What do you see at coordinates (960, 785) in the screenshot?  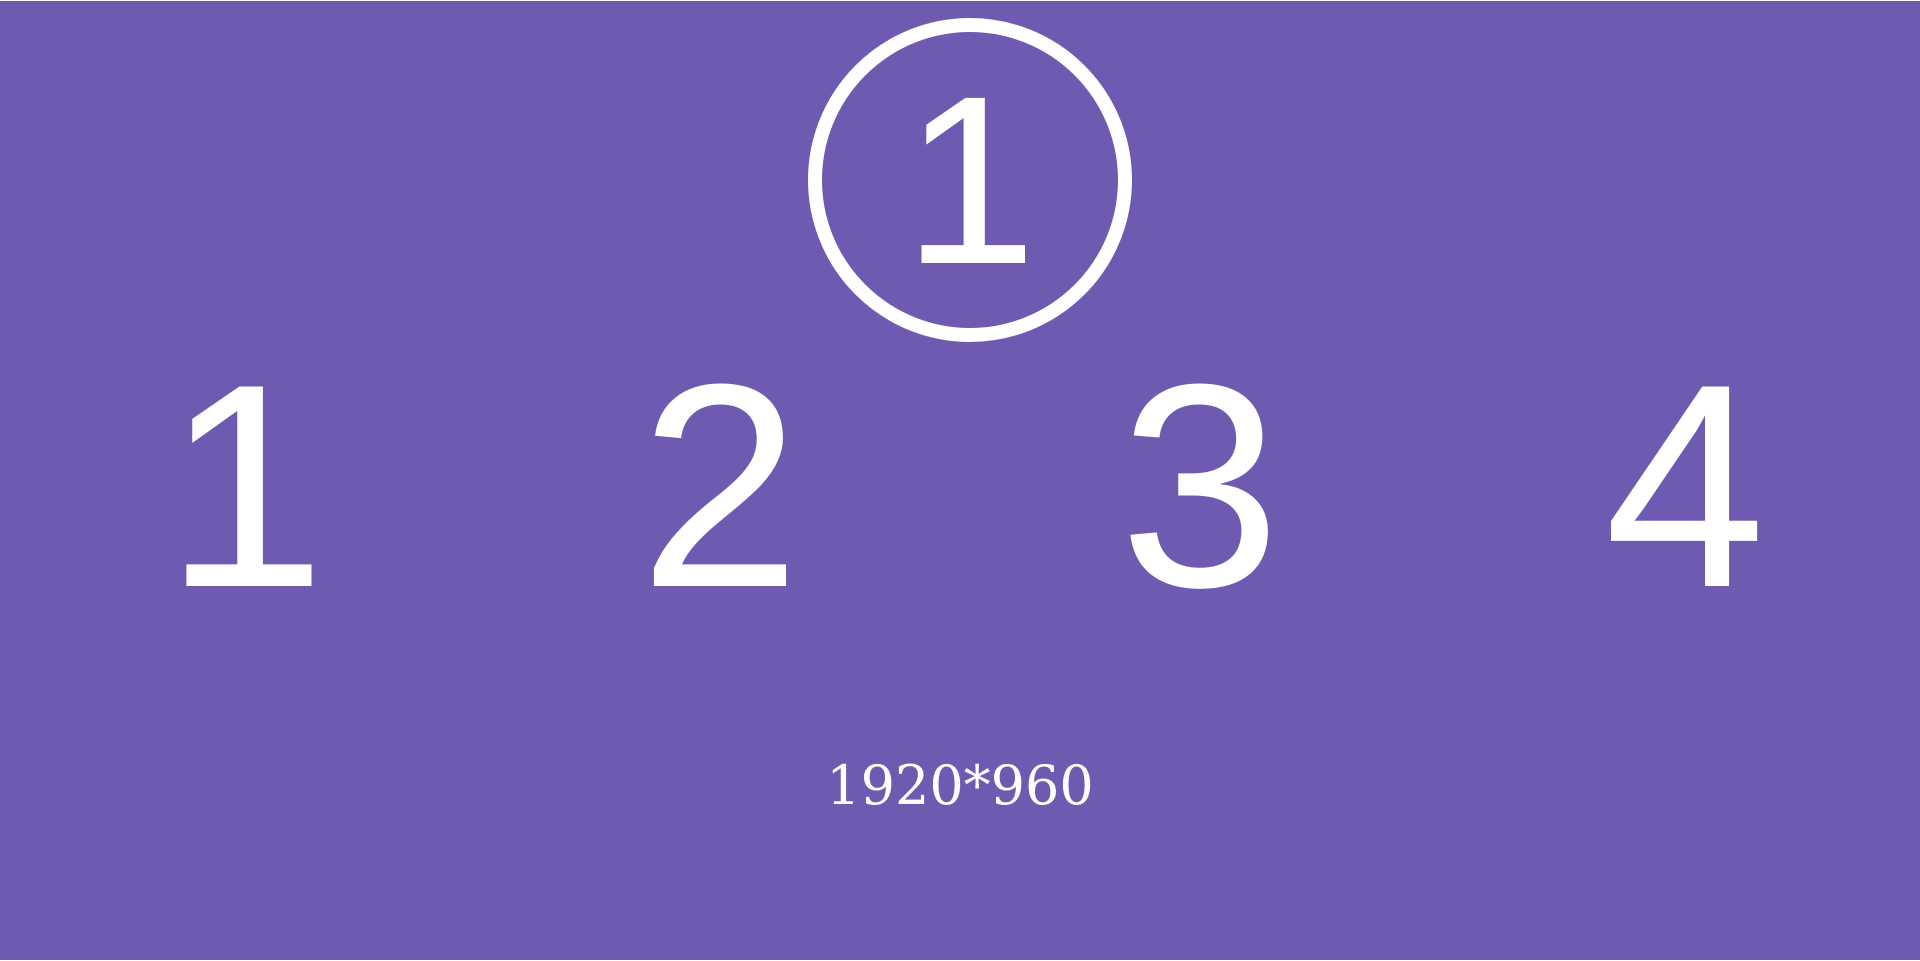 I see `resolution-label: 1920*960` at bounding box center [960, 785].